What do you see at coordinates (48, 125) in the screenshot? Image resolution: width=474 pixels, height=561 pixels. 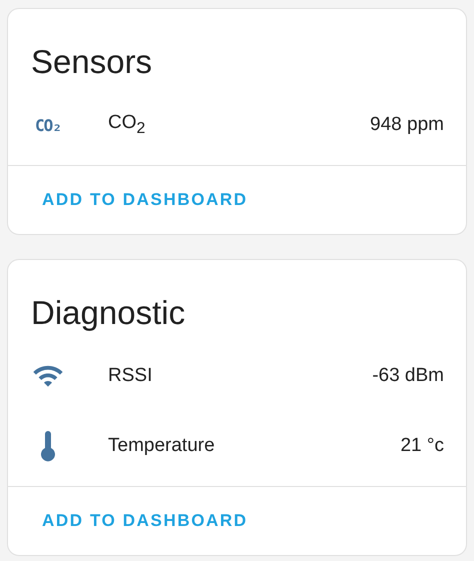 I see `co2-symbol: CO₂` at bounding box center [48, 125].